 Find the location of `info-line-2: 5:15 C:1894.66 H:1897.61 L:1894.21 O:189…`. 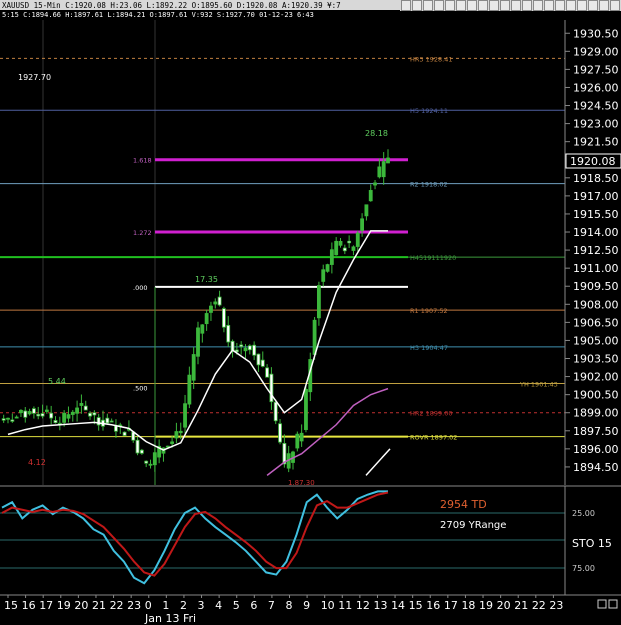

info-line-2: 5:15 C:1894.66 H:1897.61 L:1894.21 O:189… is located at coordinates (158, 15).